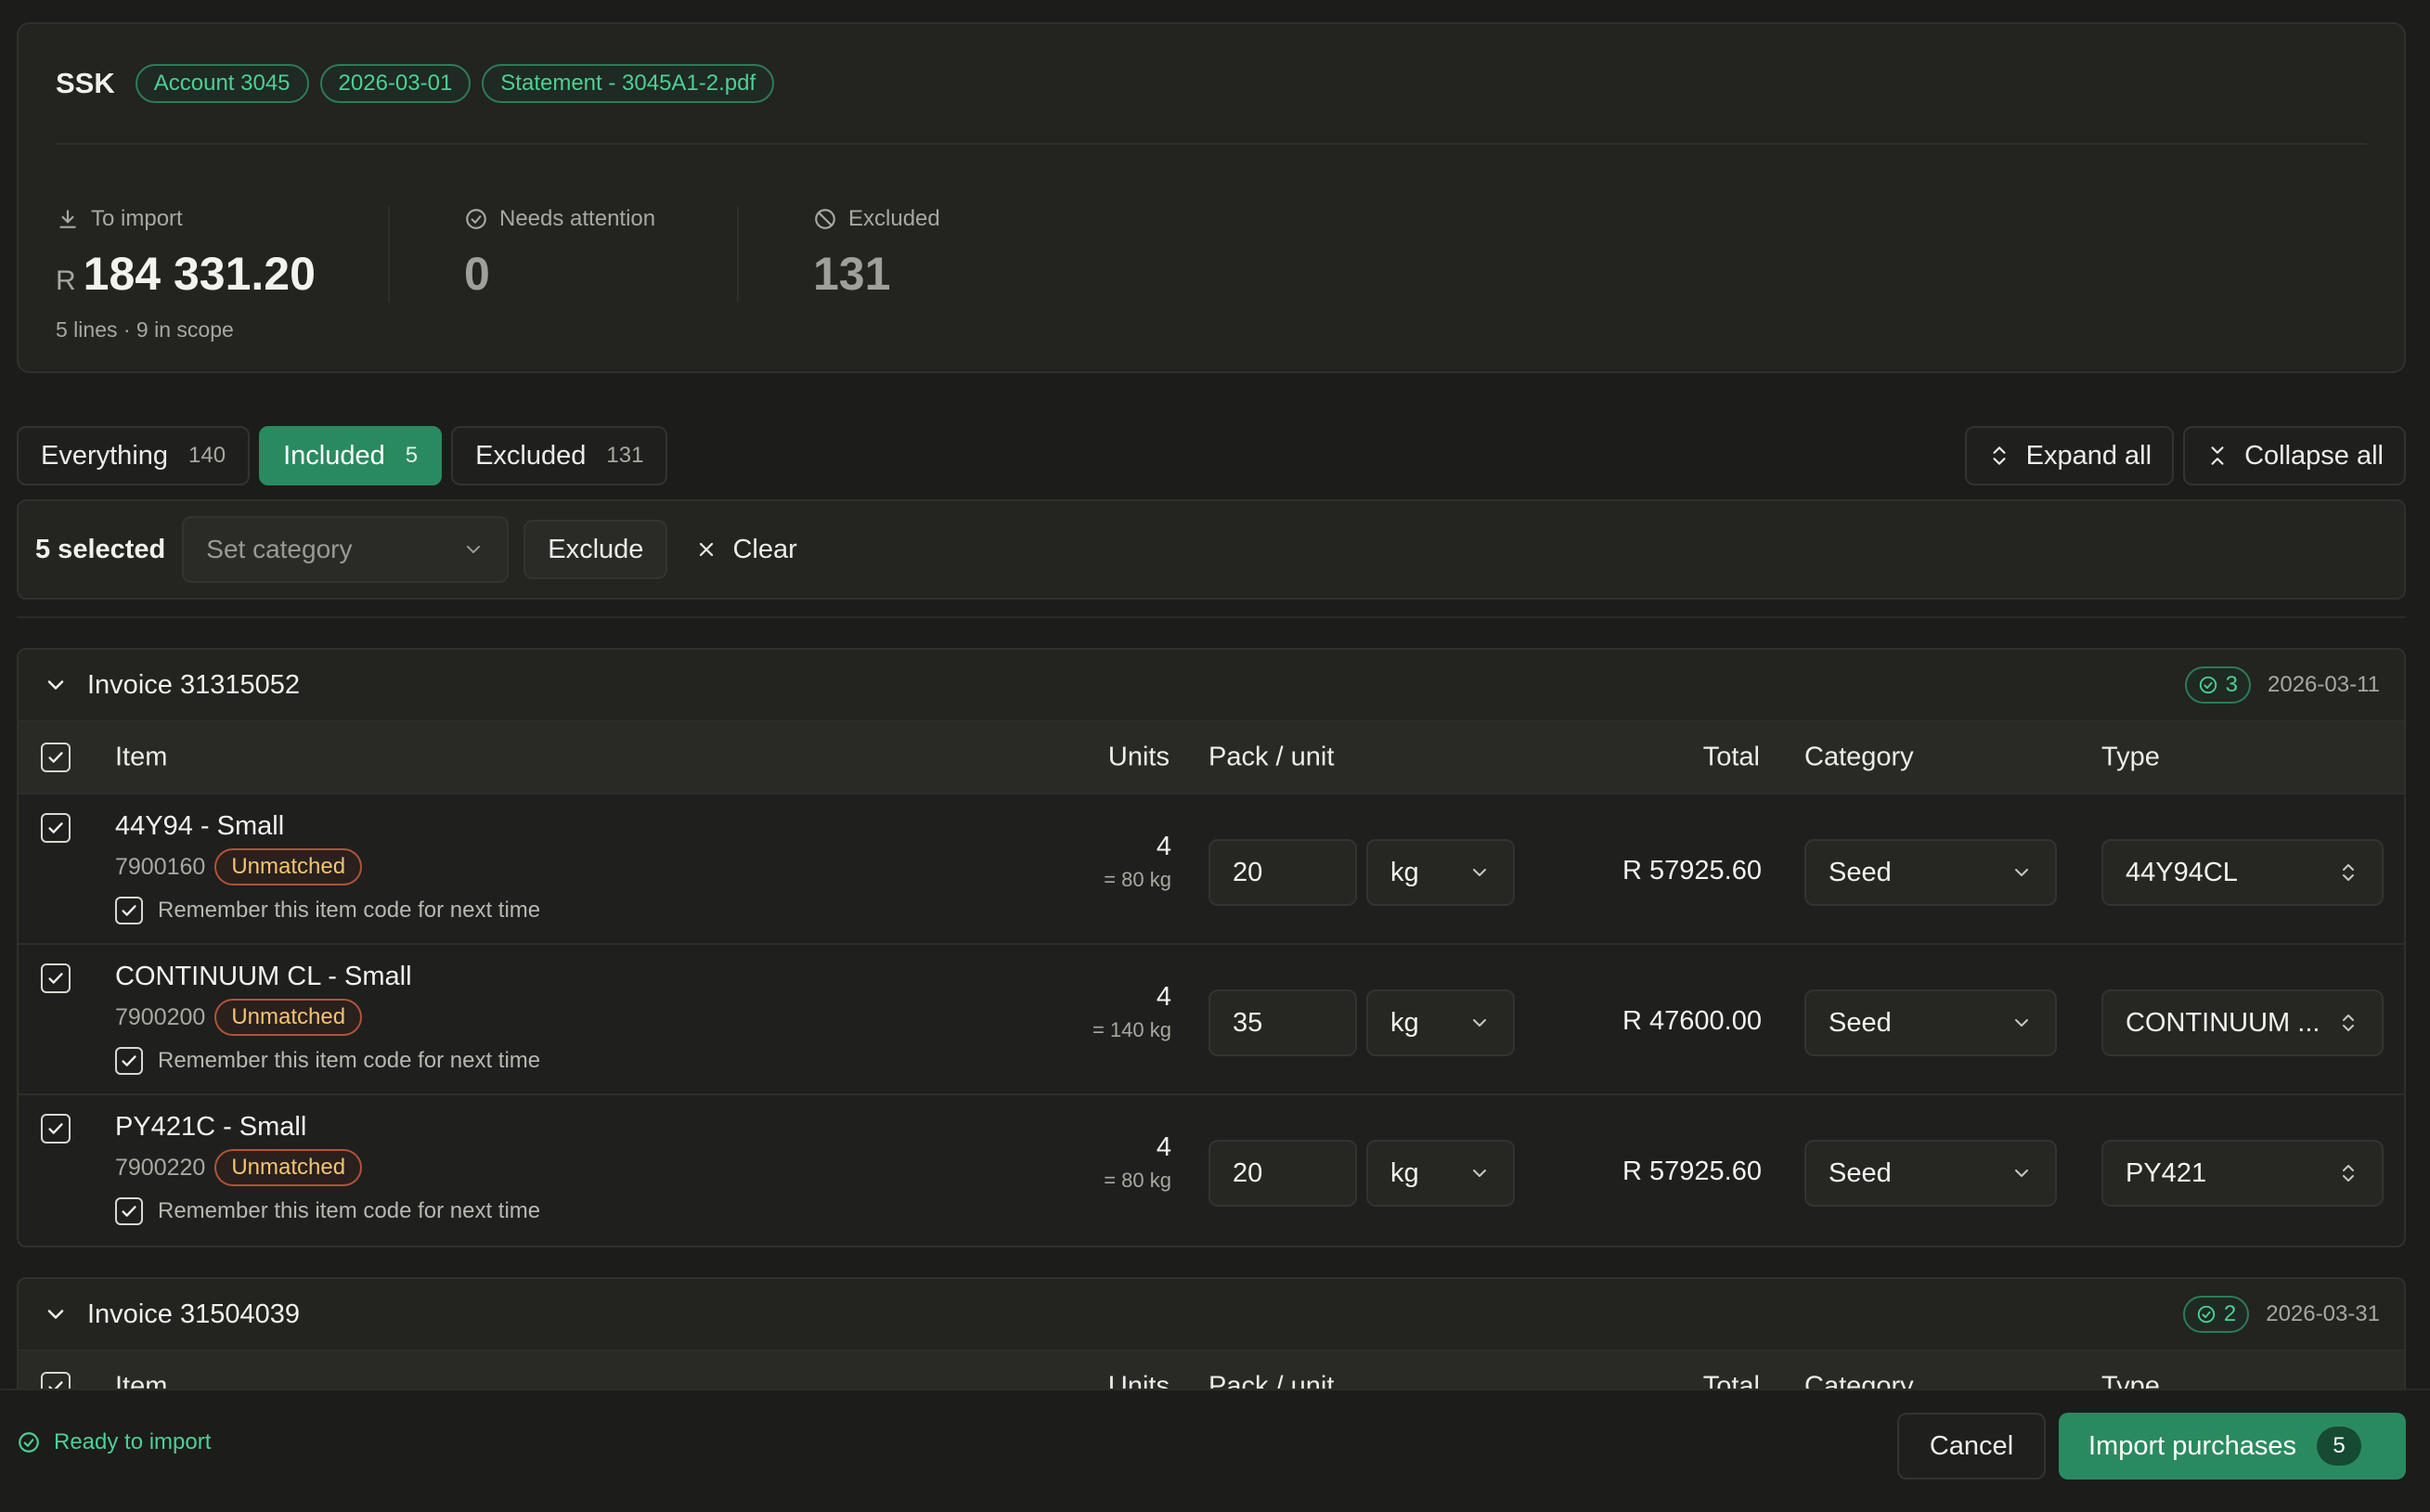 This screenshot has height=1512, width=2430. I want to click on stat-excluded: Excluded 131, so click(876, 252).